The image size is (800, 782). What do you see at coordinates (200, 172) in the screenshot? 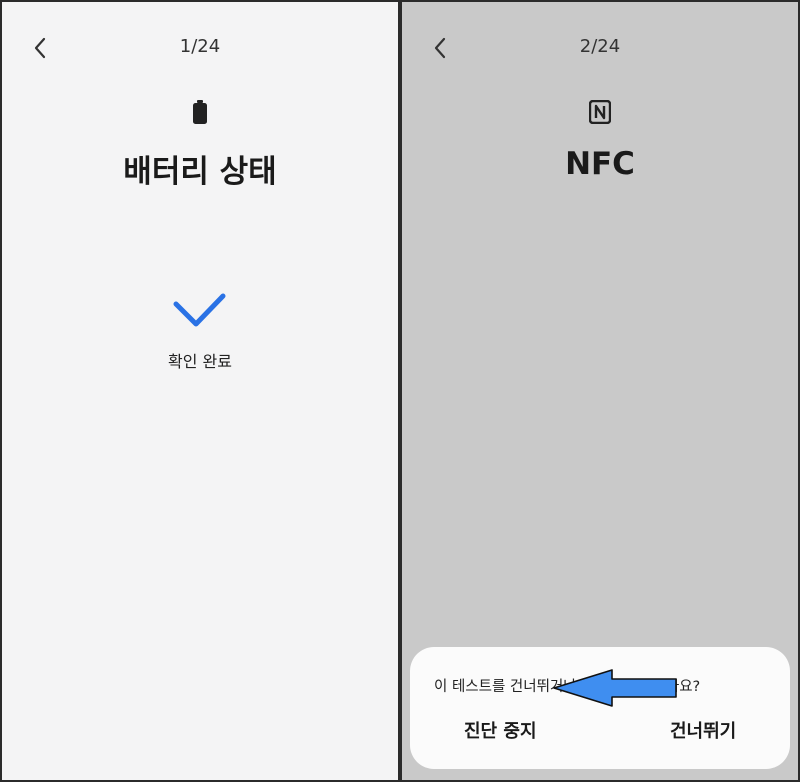
I see `test-title: 배터리 상태` at bounding box center [200, 172].